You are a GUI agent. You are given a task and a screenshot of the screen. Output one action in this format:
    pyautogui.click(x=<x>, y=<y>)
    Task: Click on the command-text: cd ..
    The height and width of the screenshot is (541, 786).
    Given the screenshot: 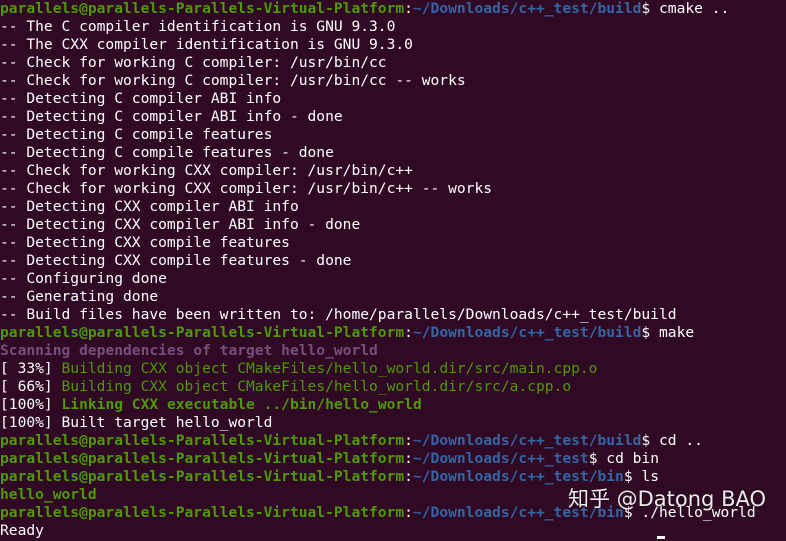 What is the action you would take?
    pyautogui.click(x=676, y=440)
    